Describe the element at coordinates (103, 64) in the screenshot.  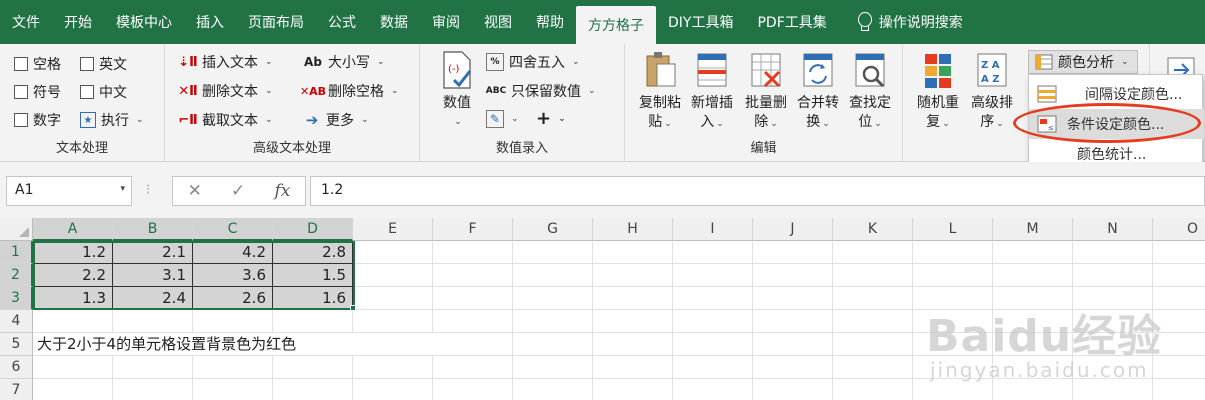
I see `checkbox-english: 英文` at that location.